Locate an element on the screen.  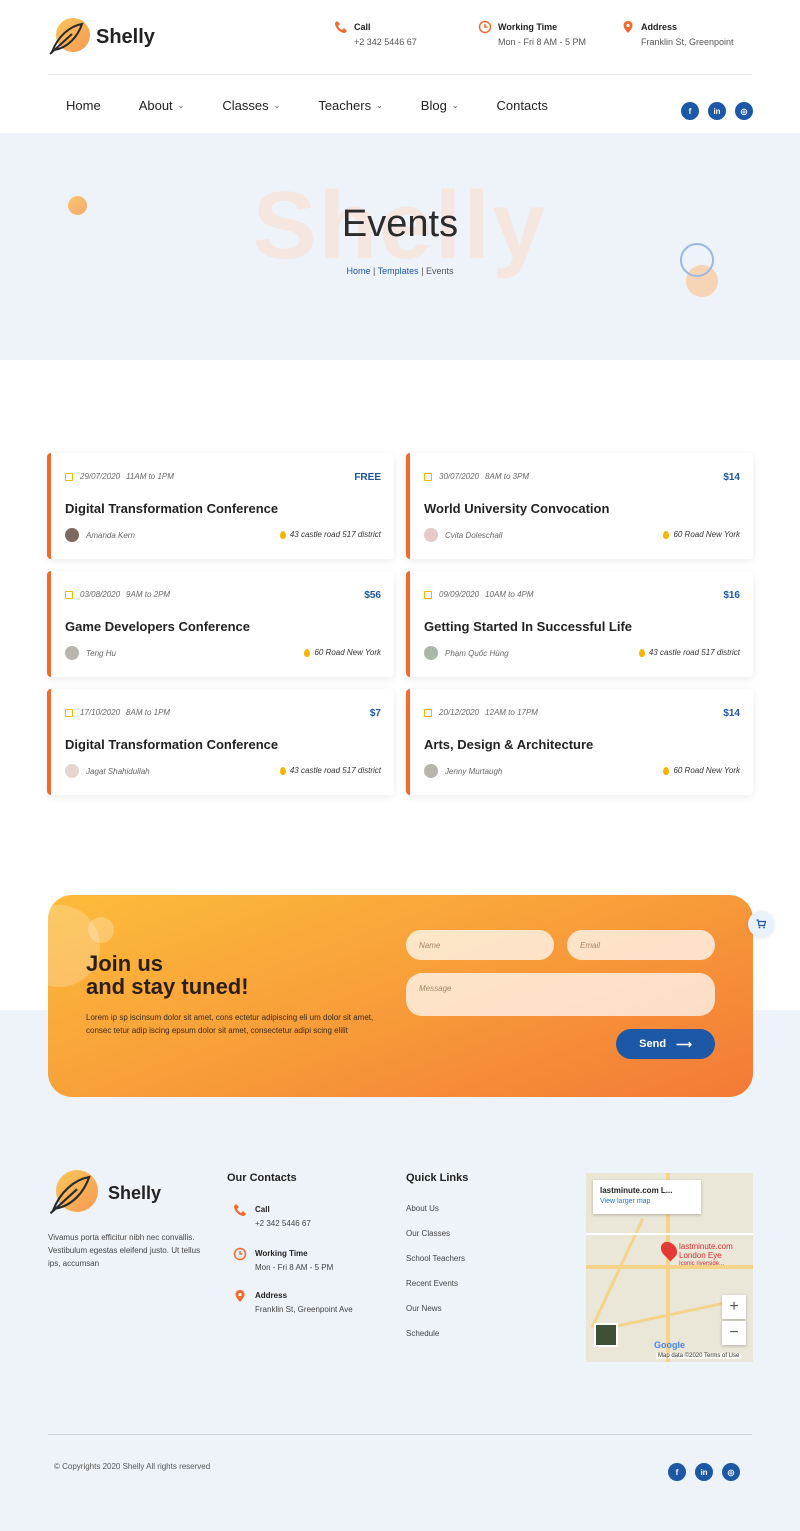
quick-link-our-news: Our News is located at coordinates (435, 1308).